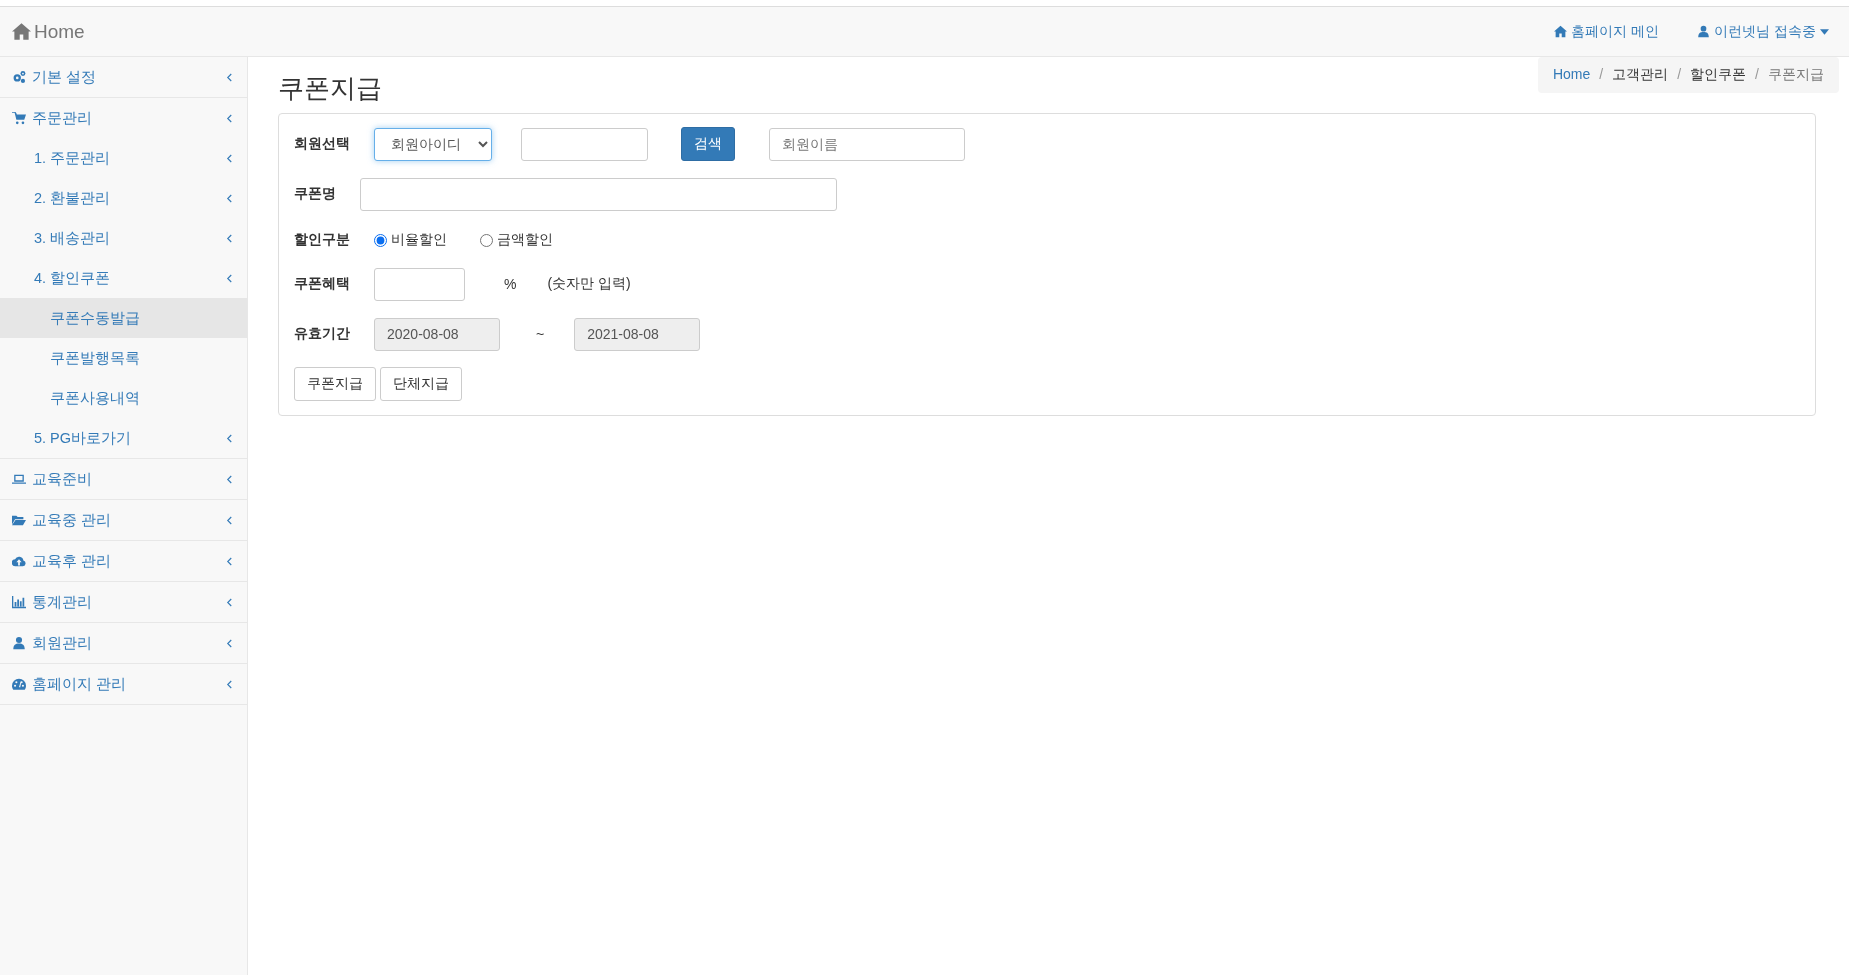 This screenshot has width=1849, height=976. I want to click on page-title: 쿠폰지급, so click(330, 88).